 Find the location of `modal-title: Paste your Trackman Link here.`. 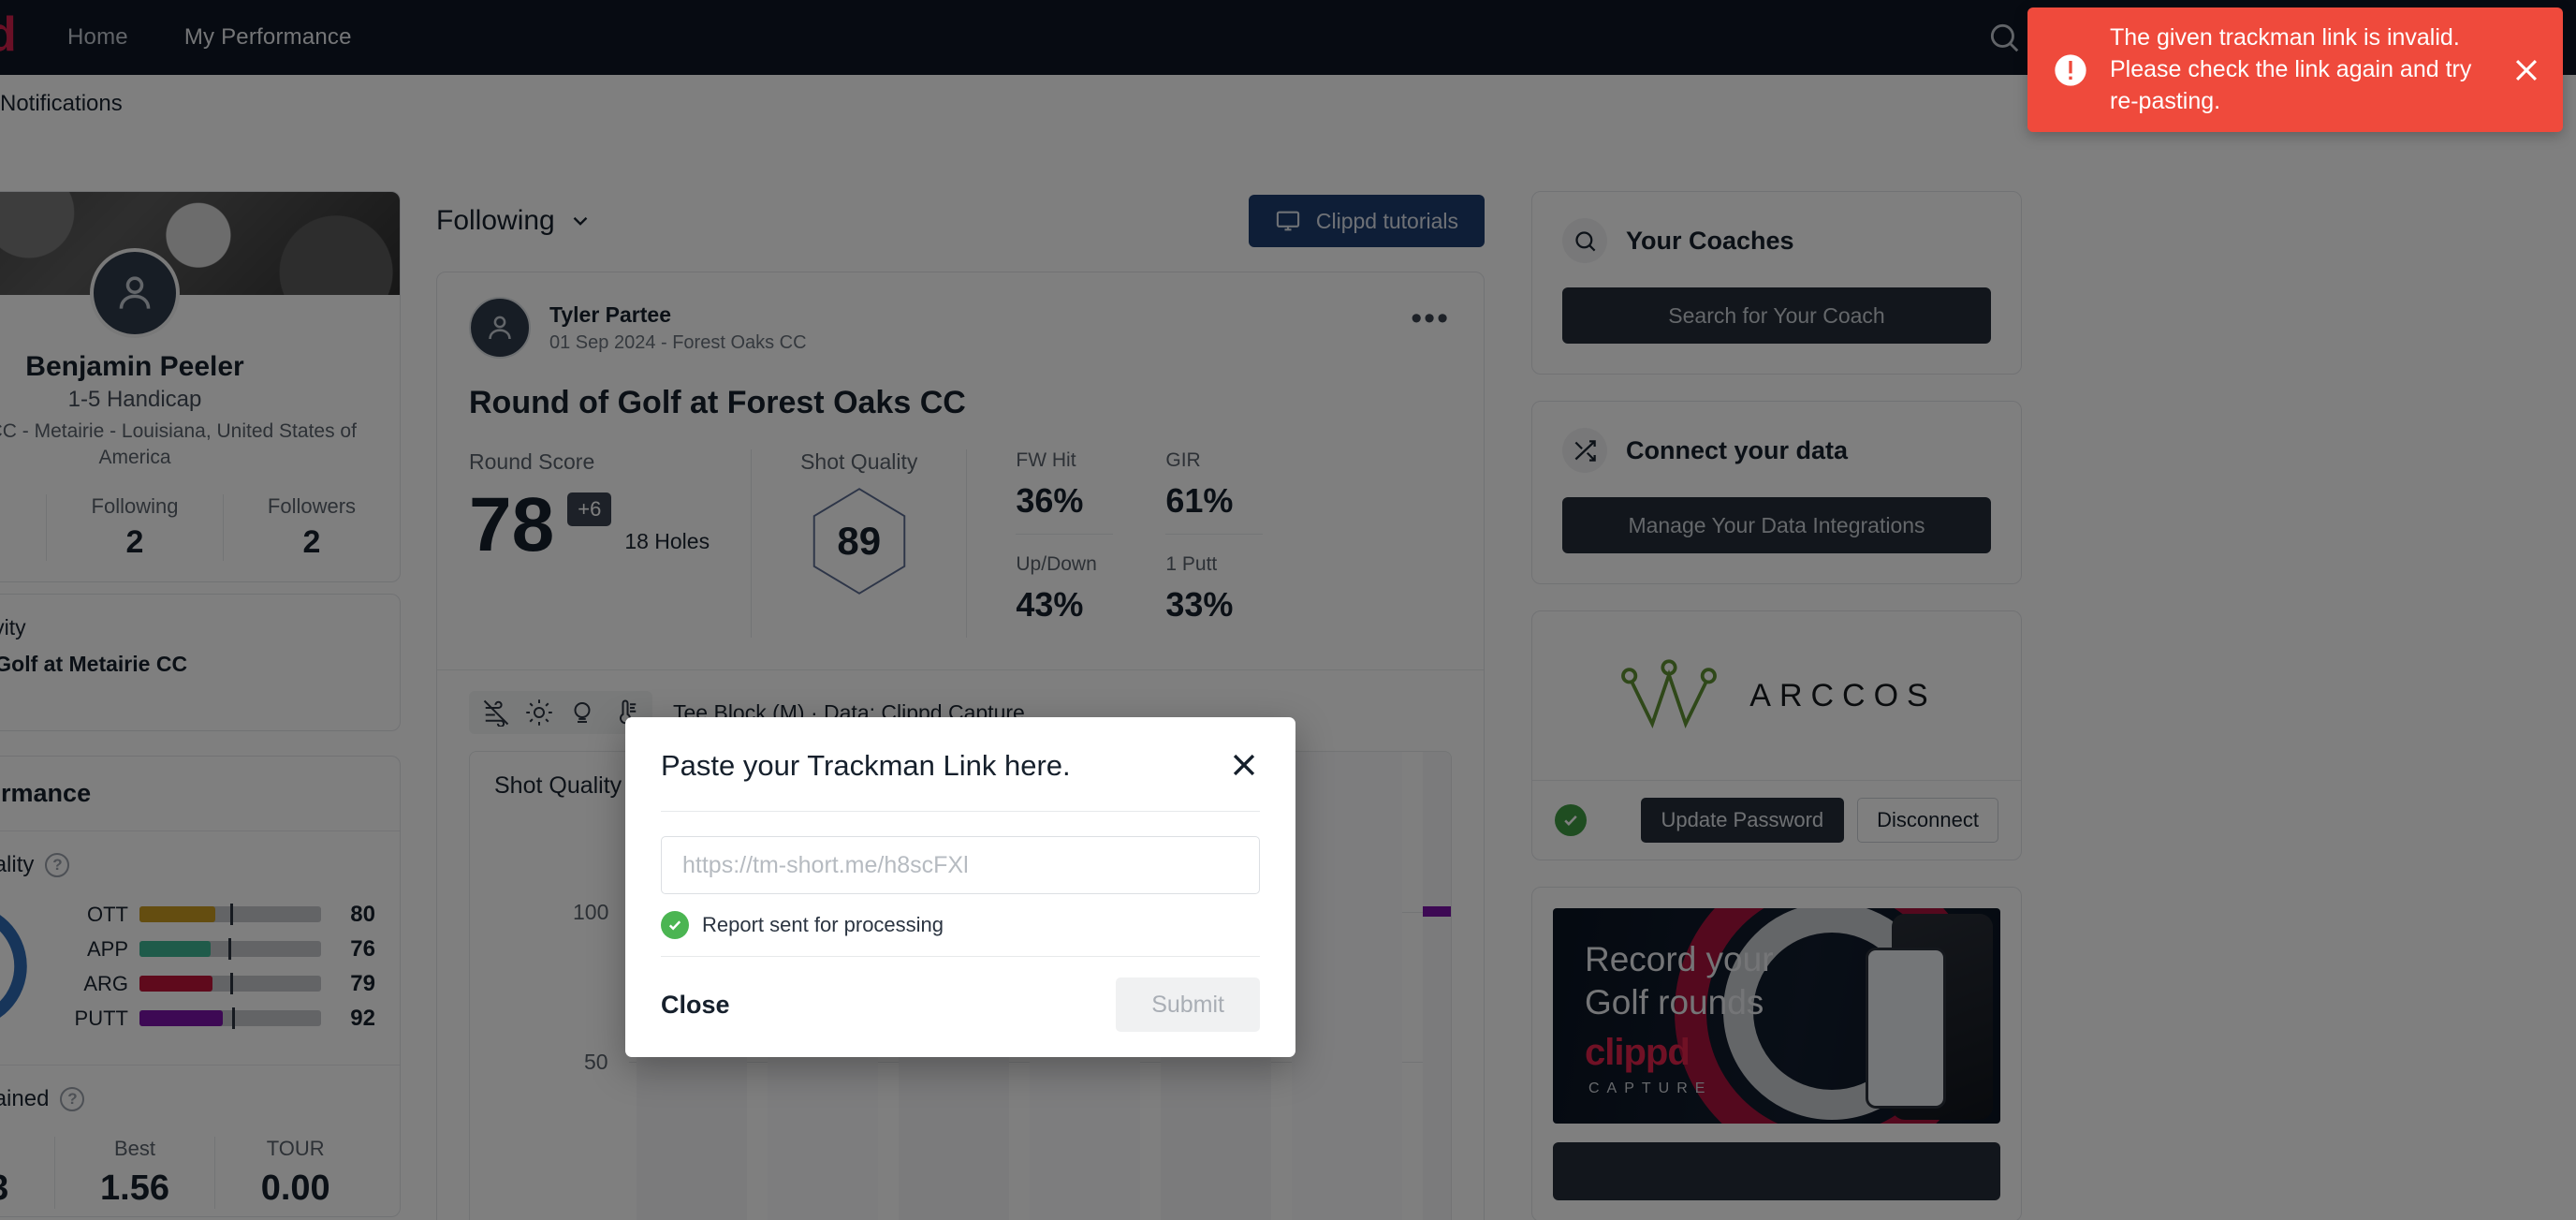

modal-title: Paste your Trackman Link here. is located at coordinates (866, 765).